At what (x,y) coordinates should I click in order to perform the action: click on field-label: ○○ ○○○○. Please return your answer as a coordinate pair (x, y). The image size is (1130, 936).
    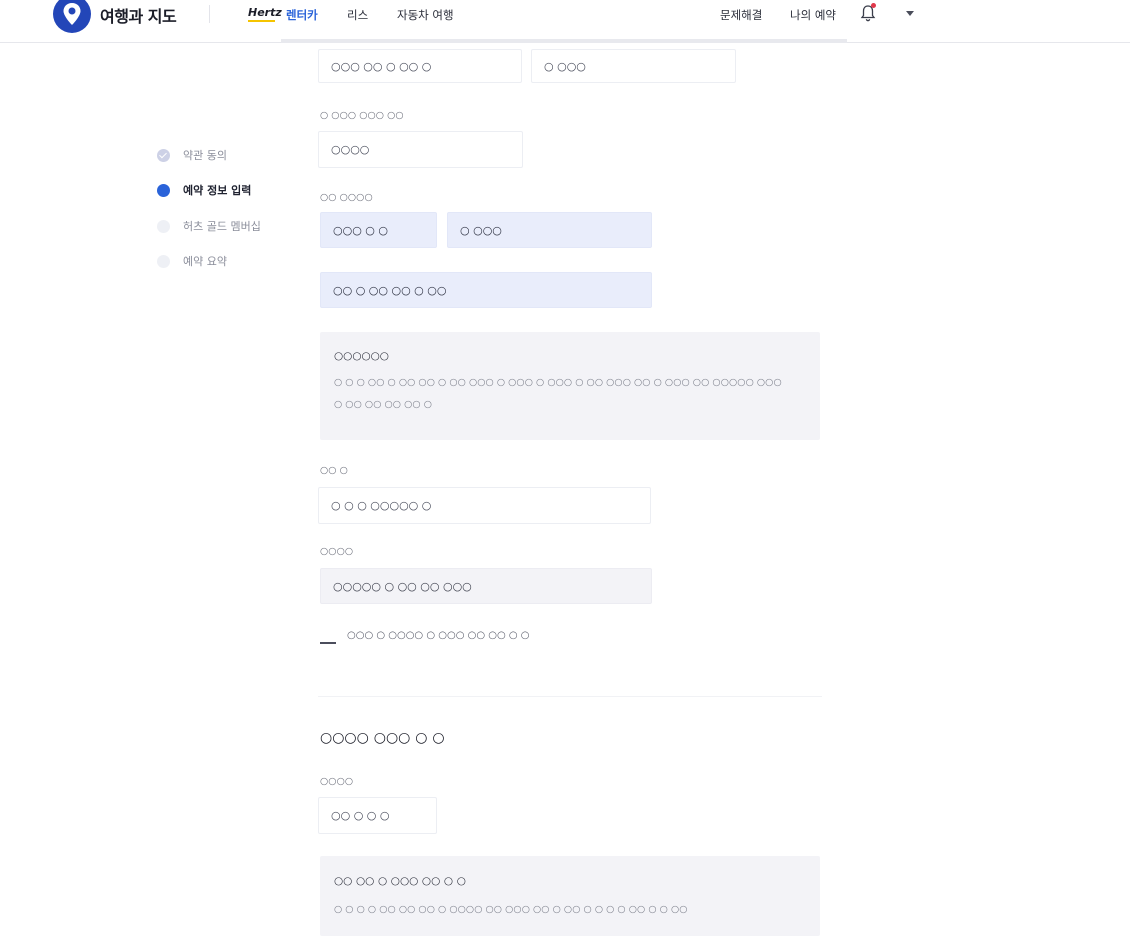
    Looking at the image, I should click on (346, 197).